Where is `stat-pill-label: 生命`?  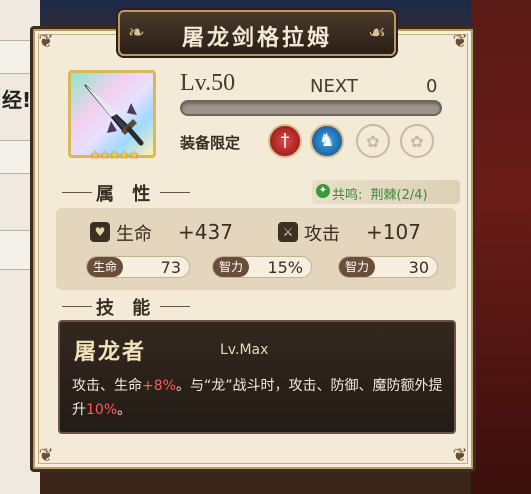 stat-pill-label: 生命 is located at coordinates (105, 267).